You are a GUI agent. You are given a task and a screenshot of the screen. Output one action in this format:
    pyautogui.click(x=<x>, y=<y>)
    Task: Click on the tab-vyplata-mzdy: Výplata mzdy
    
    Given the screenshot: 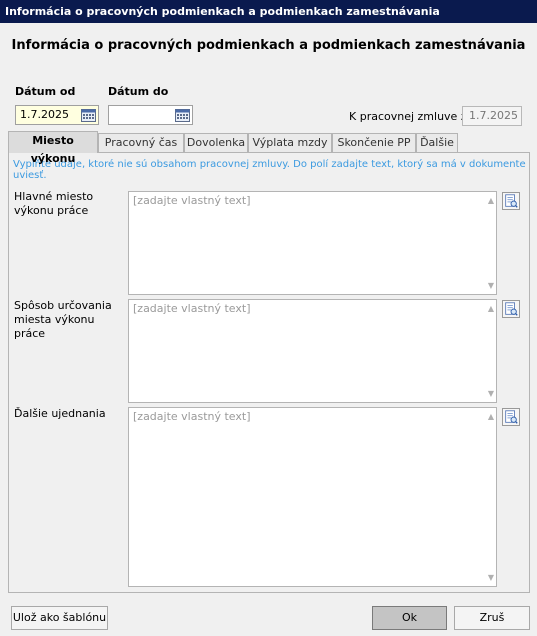 What is the action you would take?
    pyautogui.click(x=290, y=142)
    